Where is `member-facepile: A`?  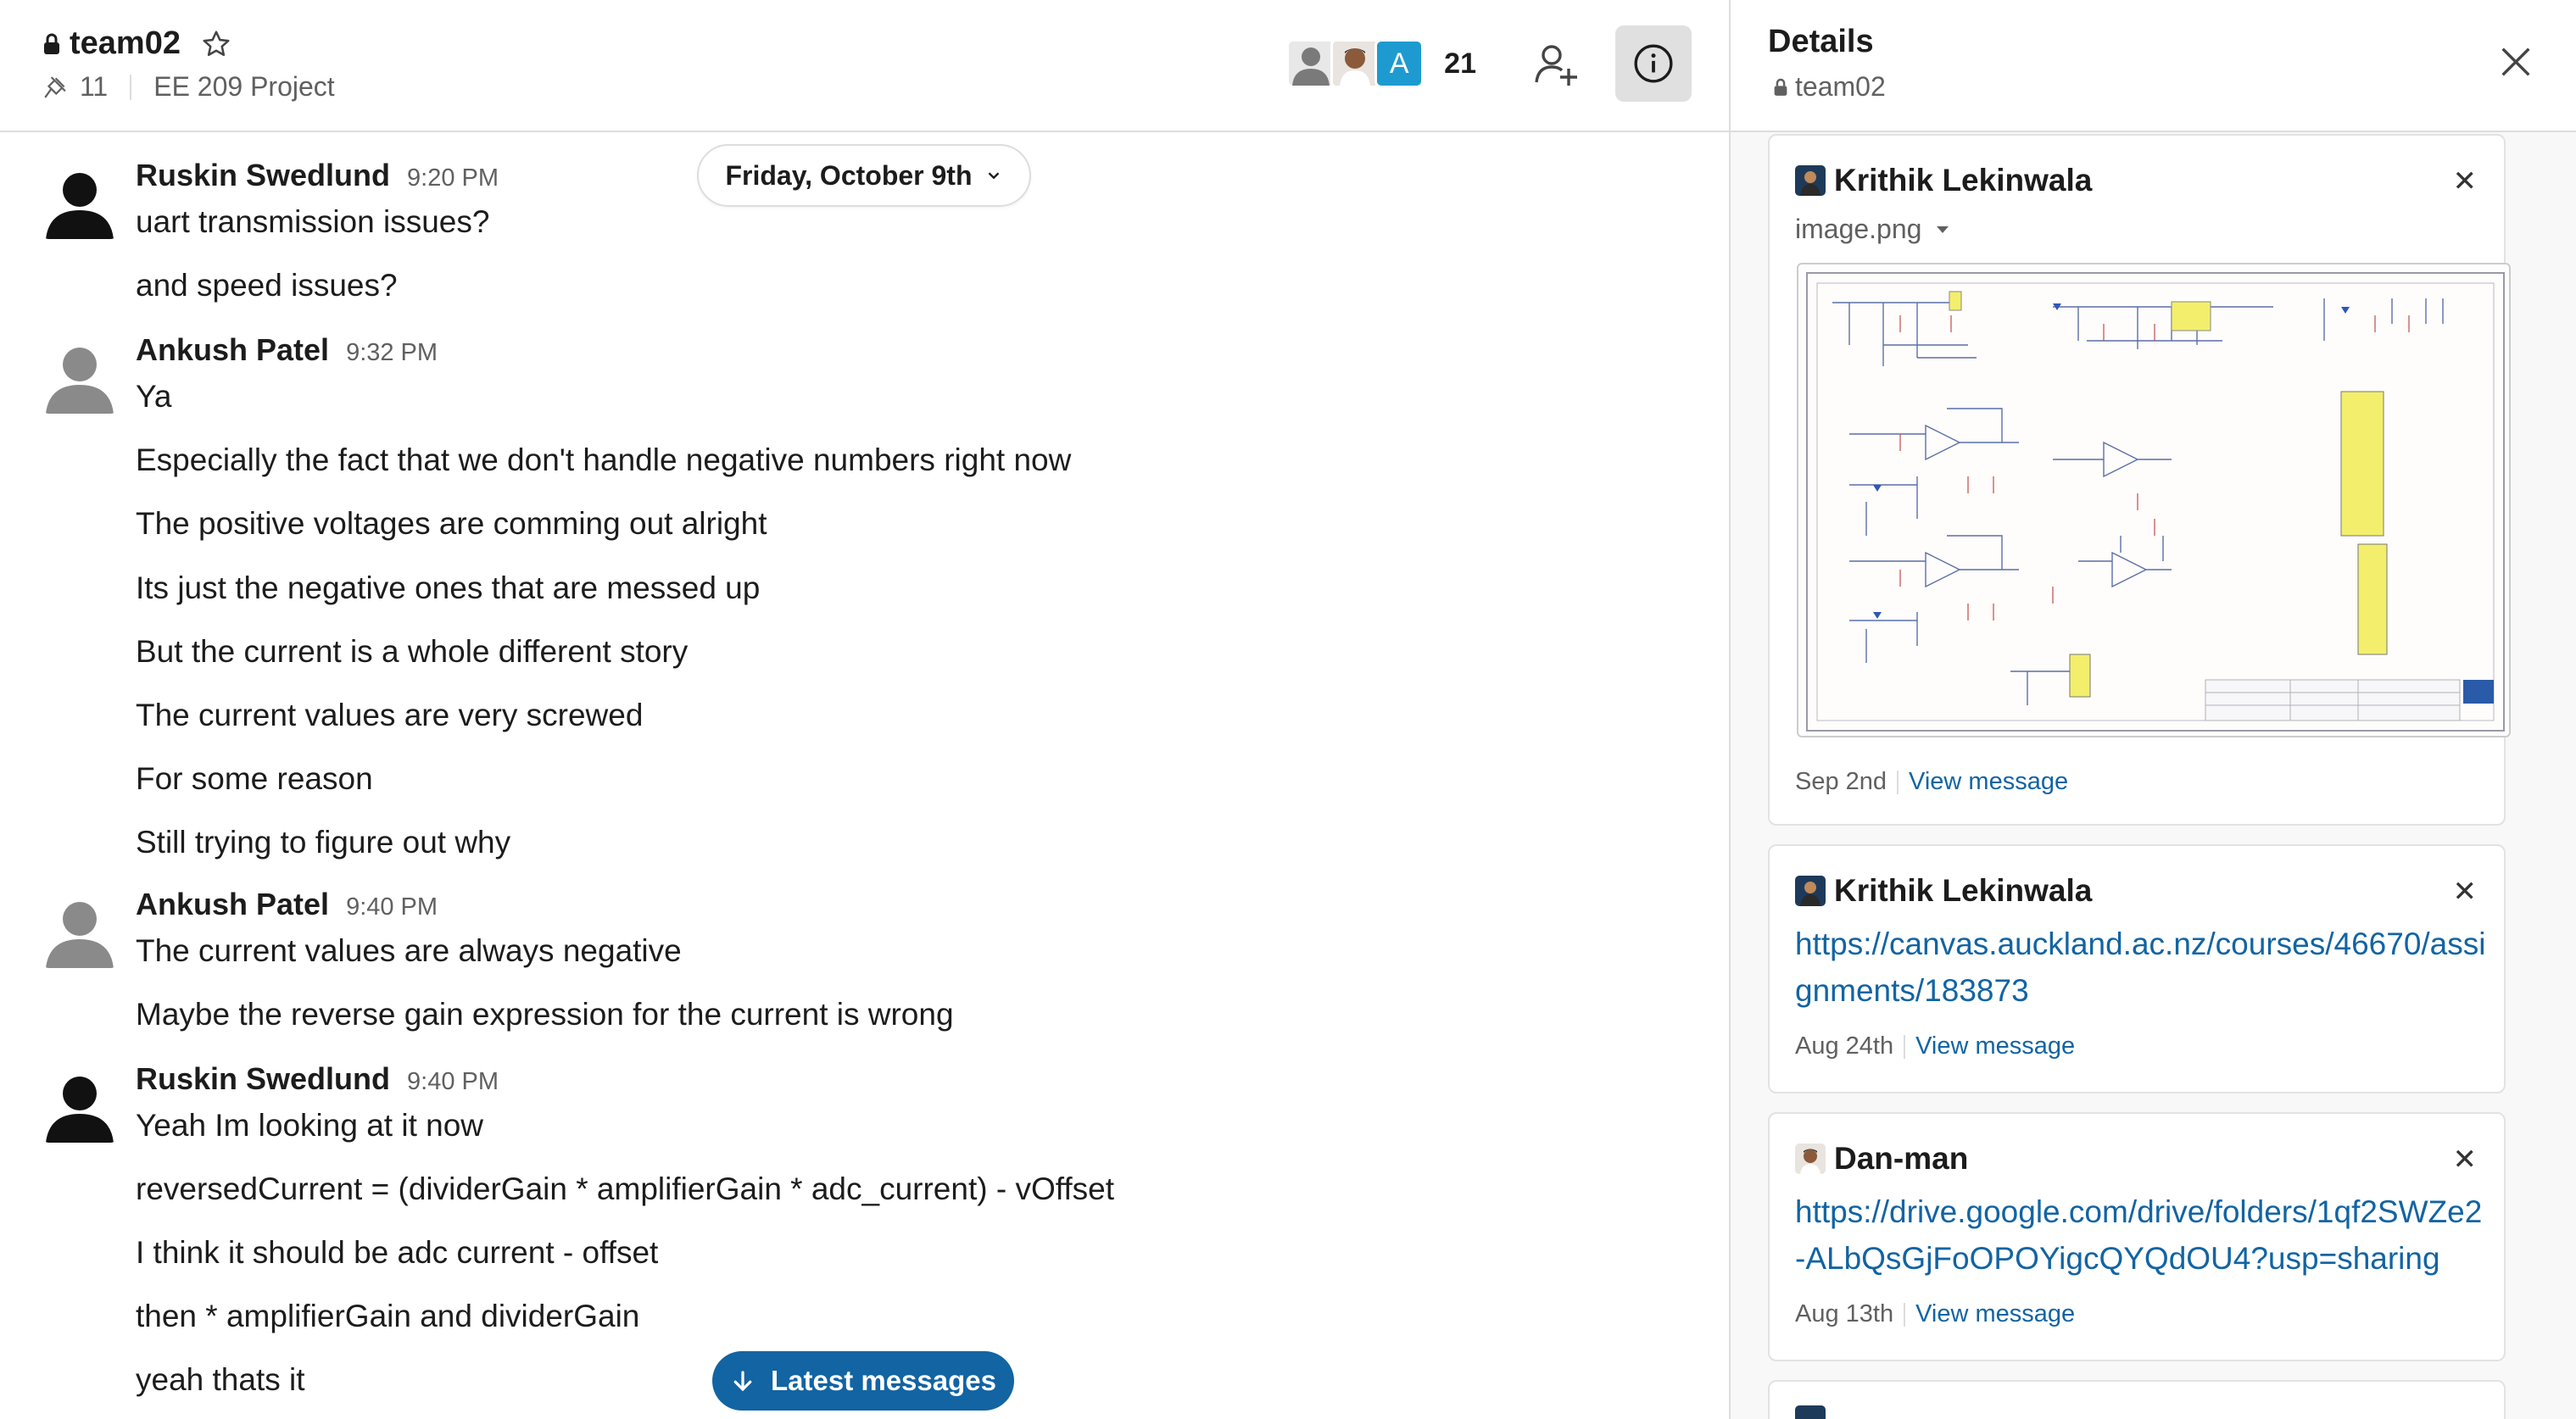
member-facepile: A is located at coordinates (1355, 63).